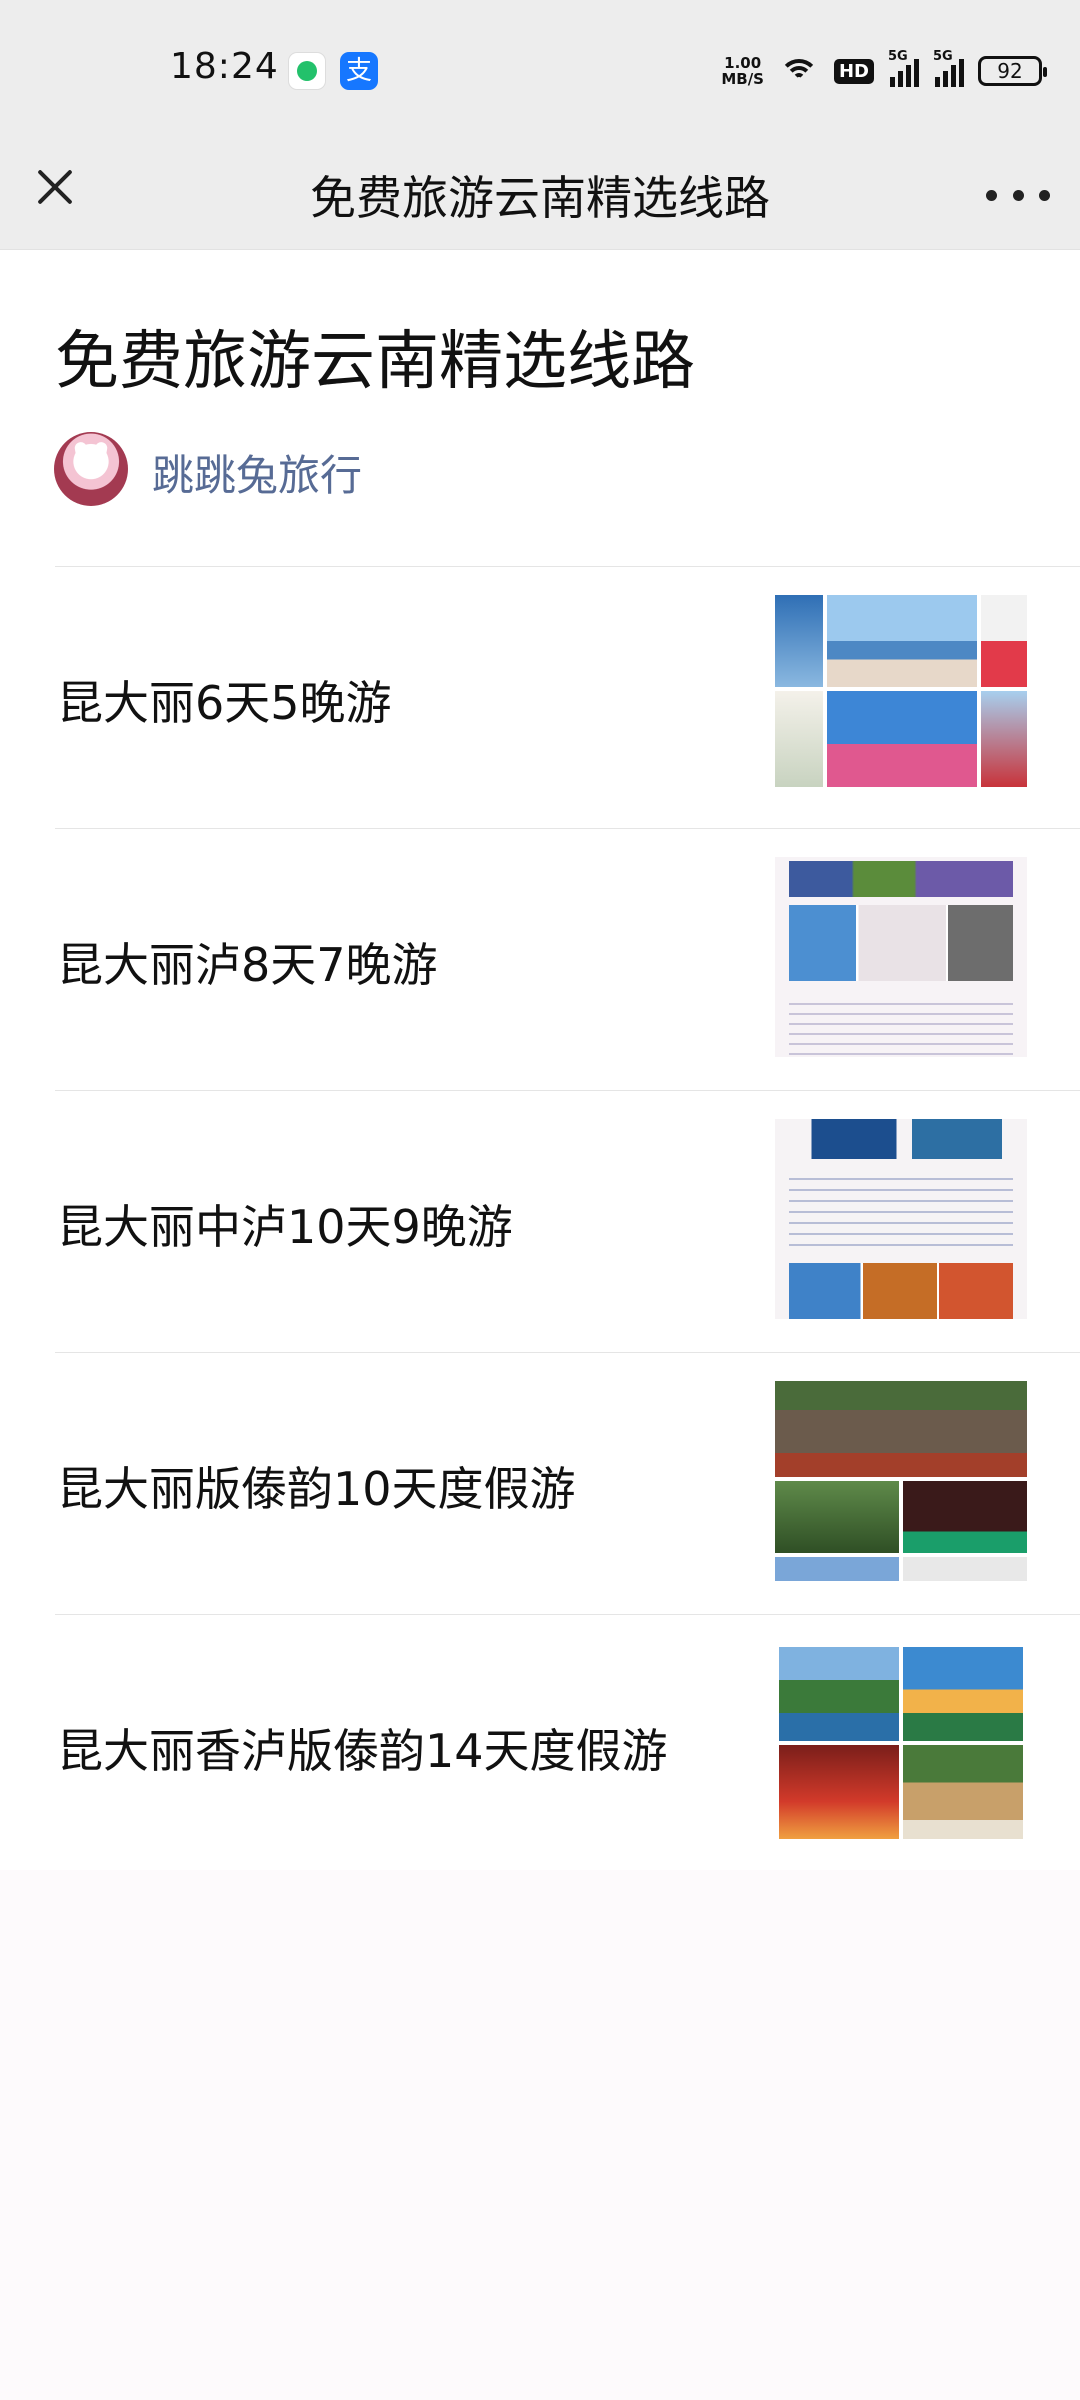  Describe the element at coordinates (567, 959) in the screenshot. I see `route-item: 昆大丽泸8天7晚游` at that location.